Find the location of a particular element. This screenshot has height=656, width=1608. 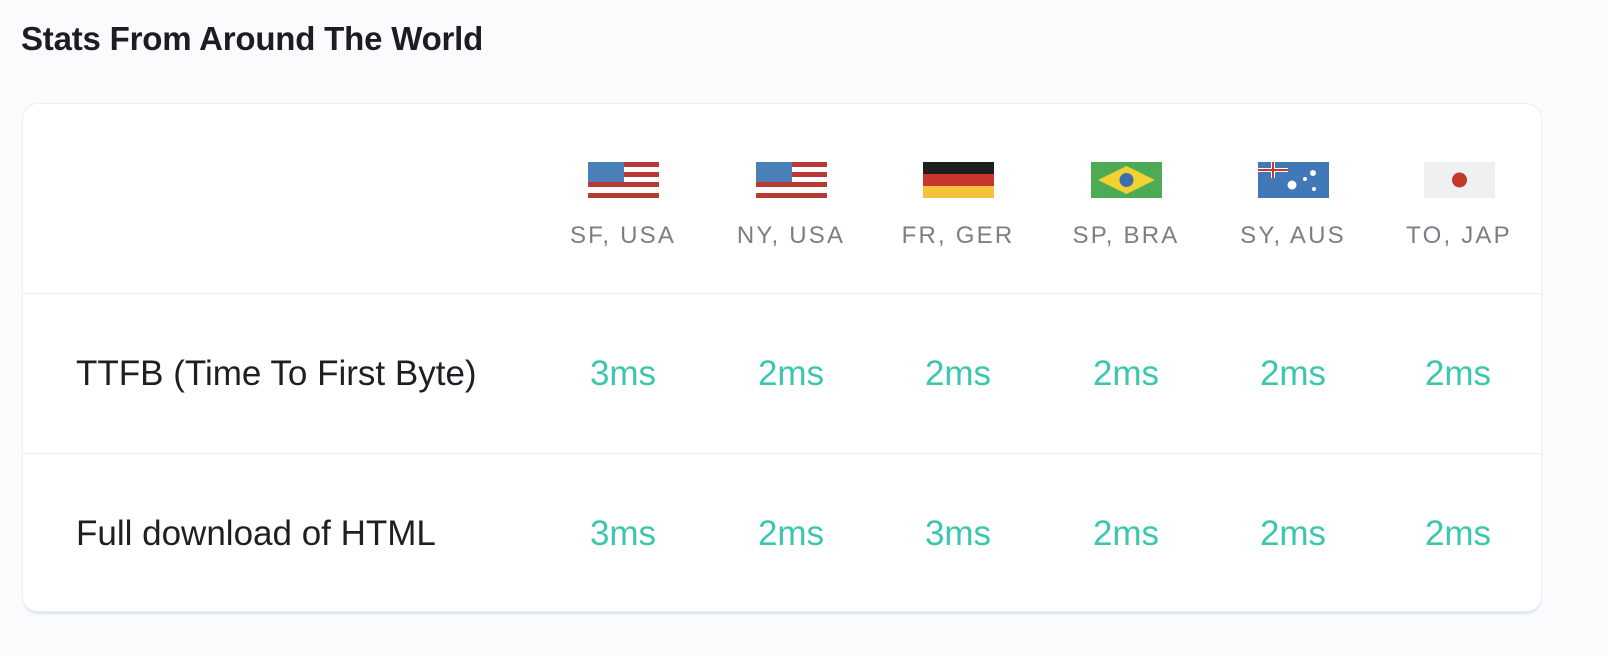

page-title: Stats From Around The World is located at coordinates (252, 38).